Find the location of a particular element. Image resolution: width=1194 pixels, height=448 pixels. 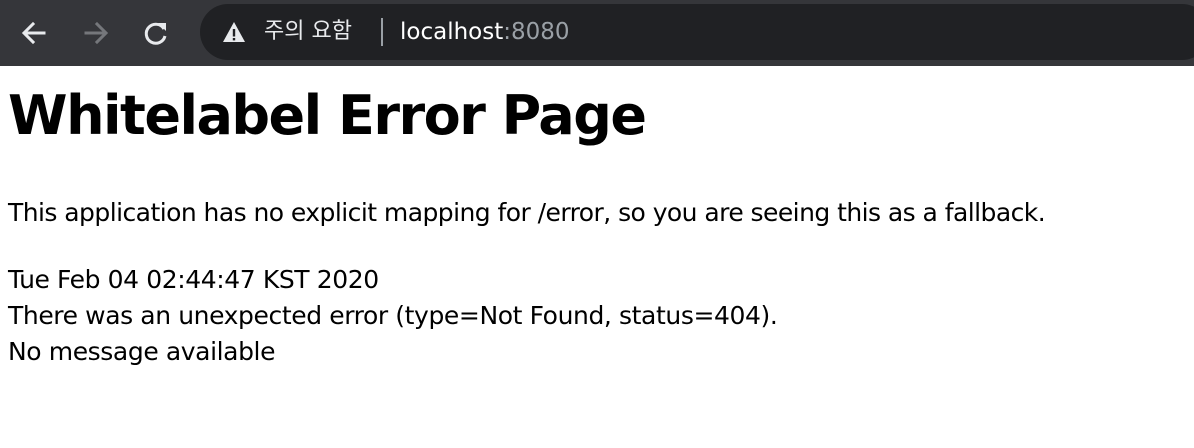

url-text: localhost:8080 is located at coordinates (485, 32).